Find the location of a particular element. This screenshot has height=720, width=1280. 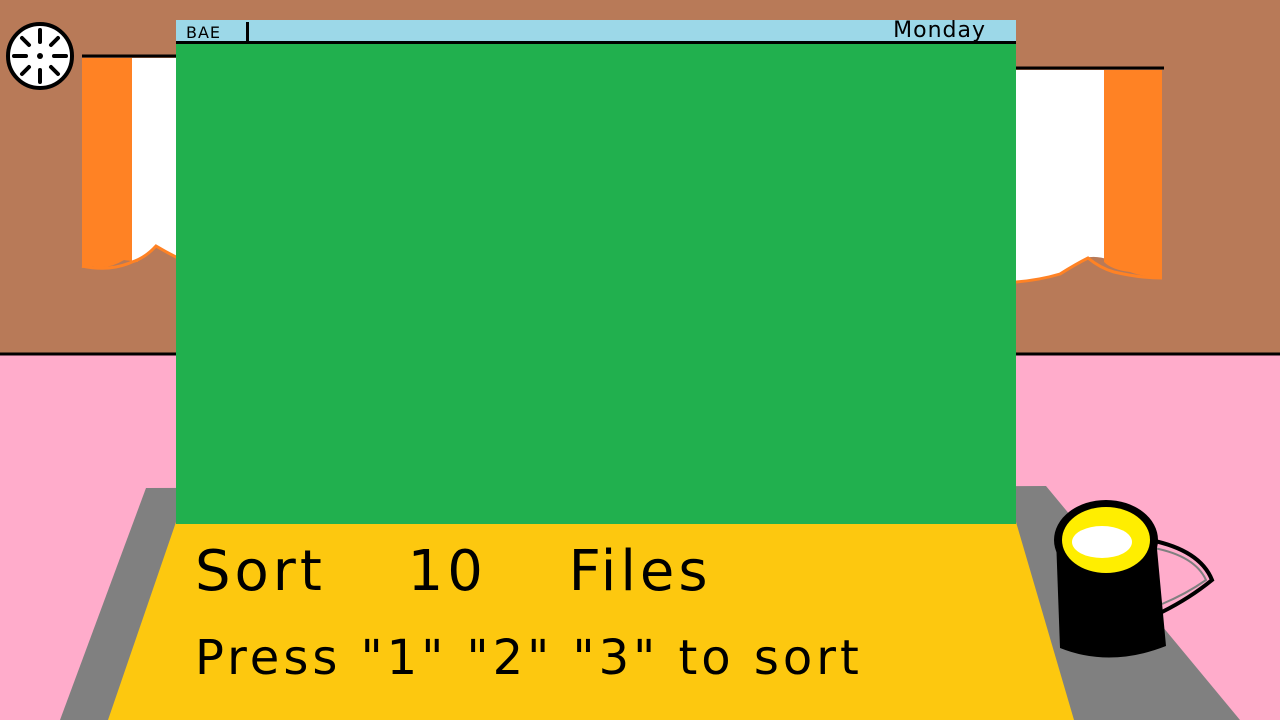

clock-icon is located at coordinates (40, 56).